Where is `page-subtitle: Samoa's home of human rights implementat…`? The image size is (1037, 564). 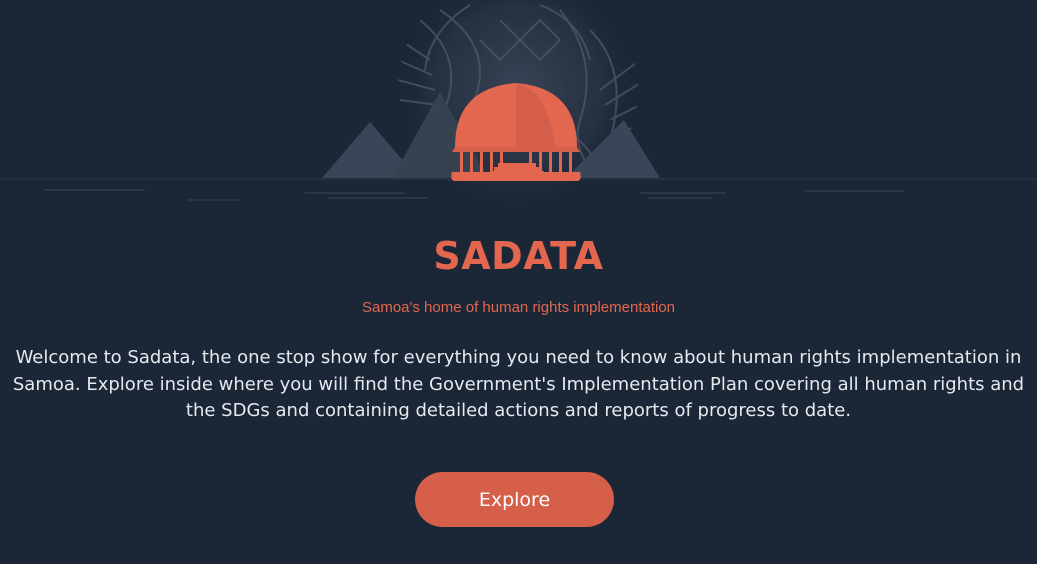 page-subtitle: Samoa's home of human rights implementat… is located at coordinates (518, 307).